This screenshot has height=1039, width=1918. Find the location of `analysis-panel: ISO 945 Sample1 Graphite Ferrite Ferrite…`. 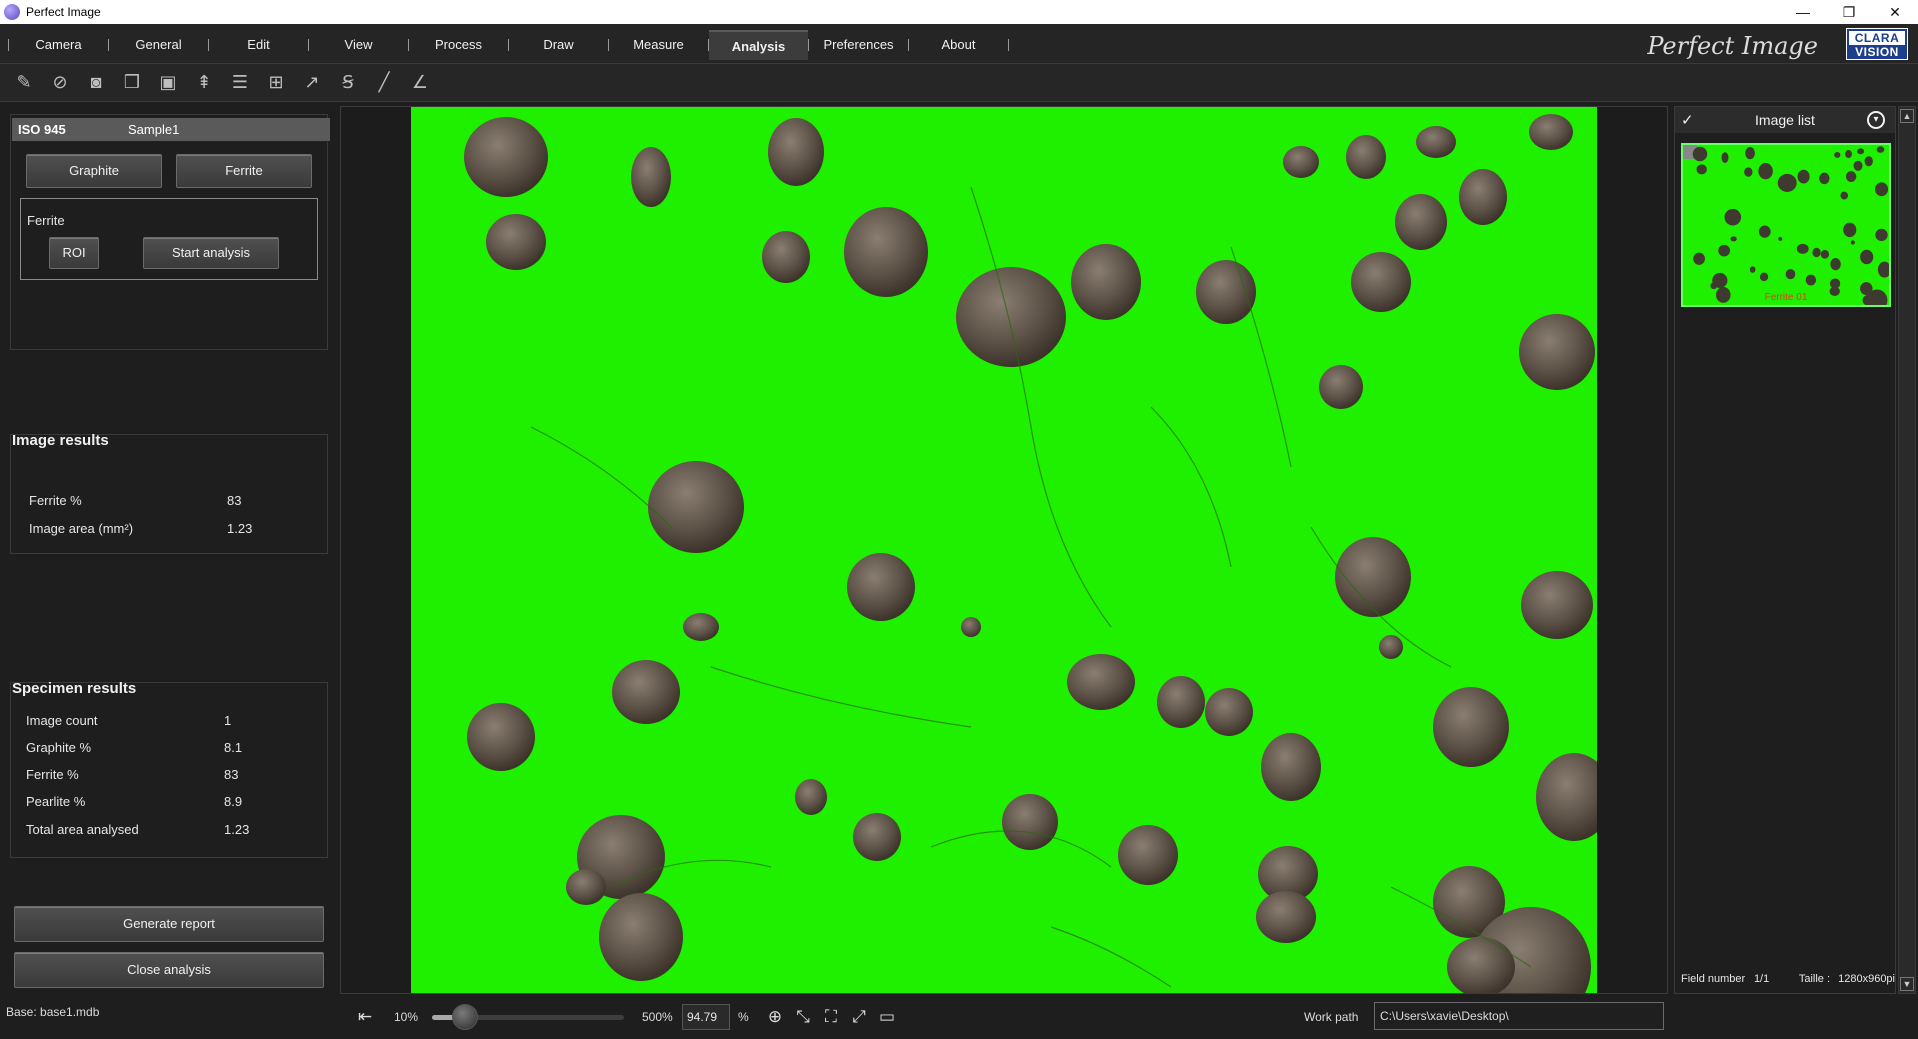

analysis-panel: ISO 945 Sample1 Graphite Ferrite Ferrite… is located at coordinates (168, 554).